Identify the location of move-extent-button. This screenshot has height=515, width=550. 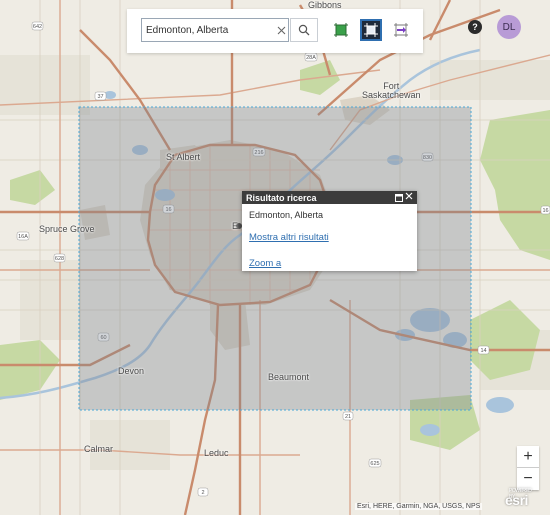
(401, 30).